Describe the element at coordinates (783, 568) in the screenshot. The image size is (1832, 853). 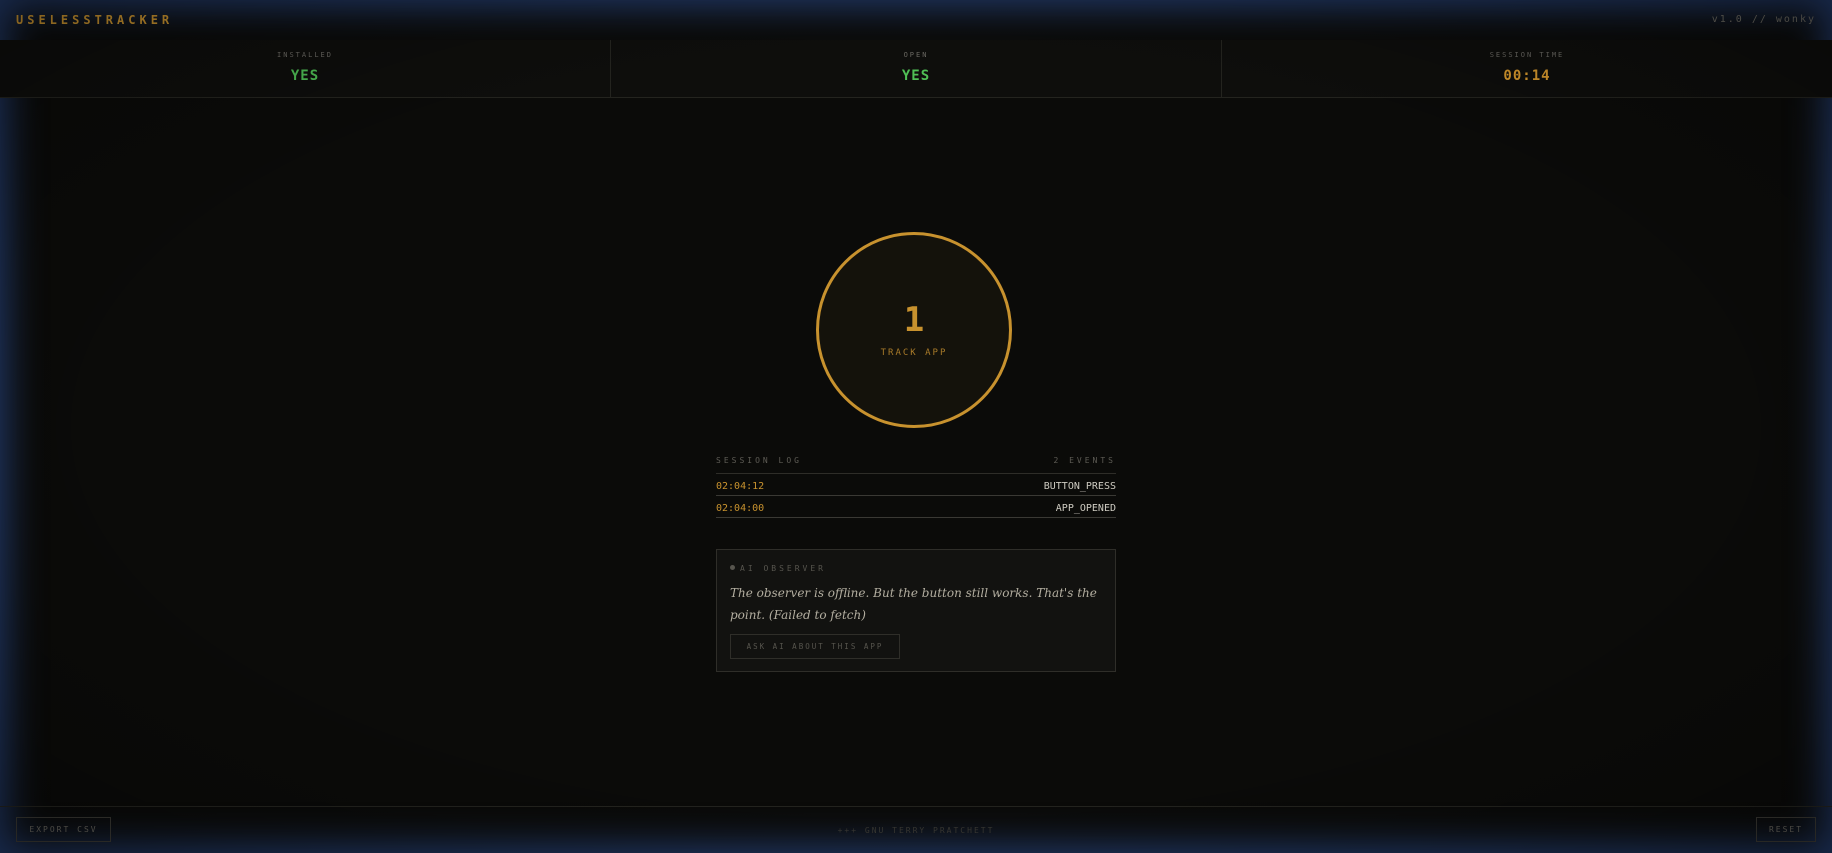
I see `ai-observer-title: AI OBSERVER` at that location.